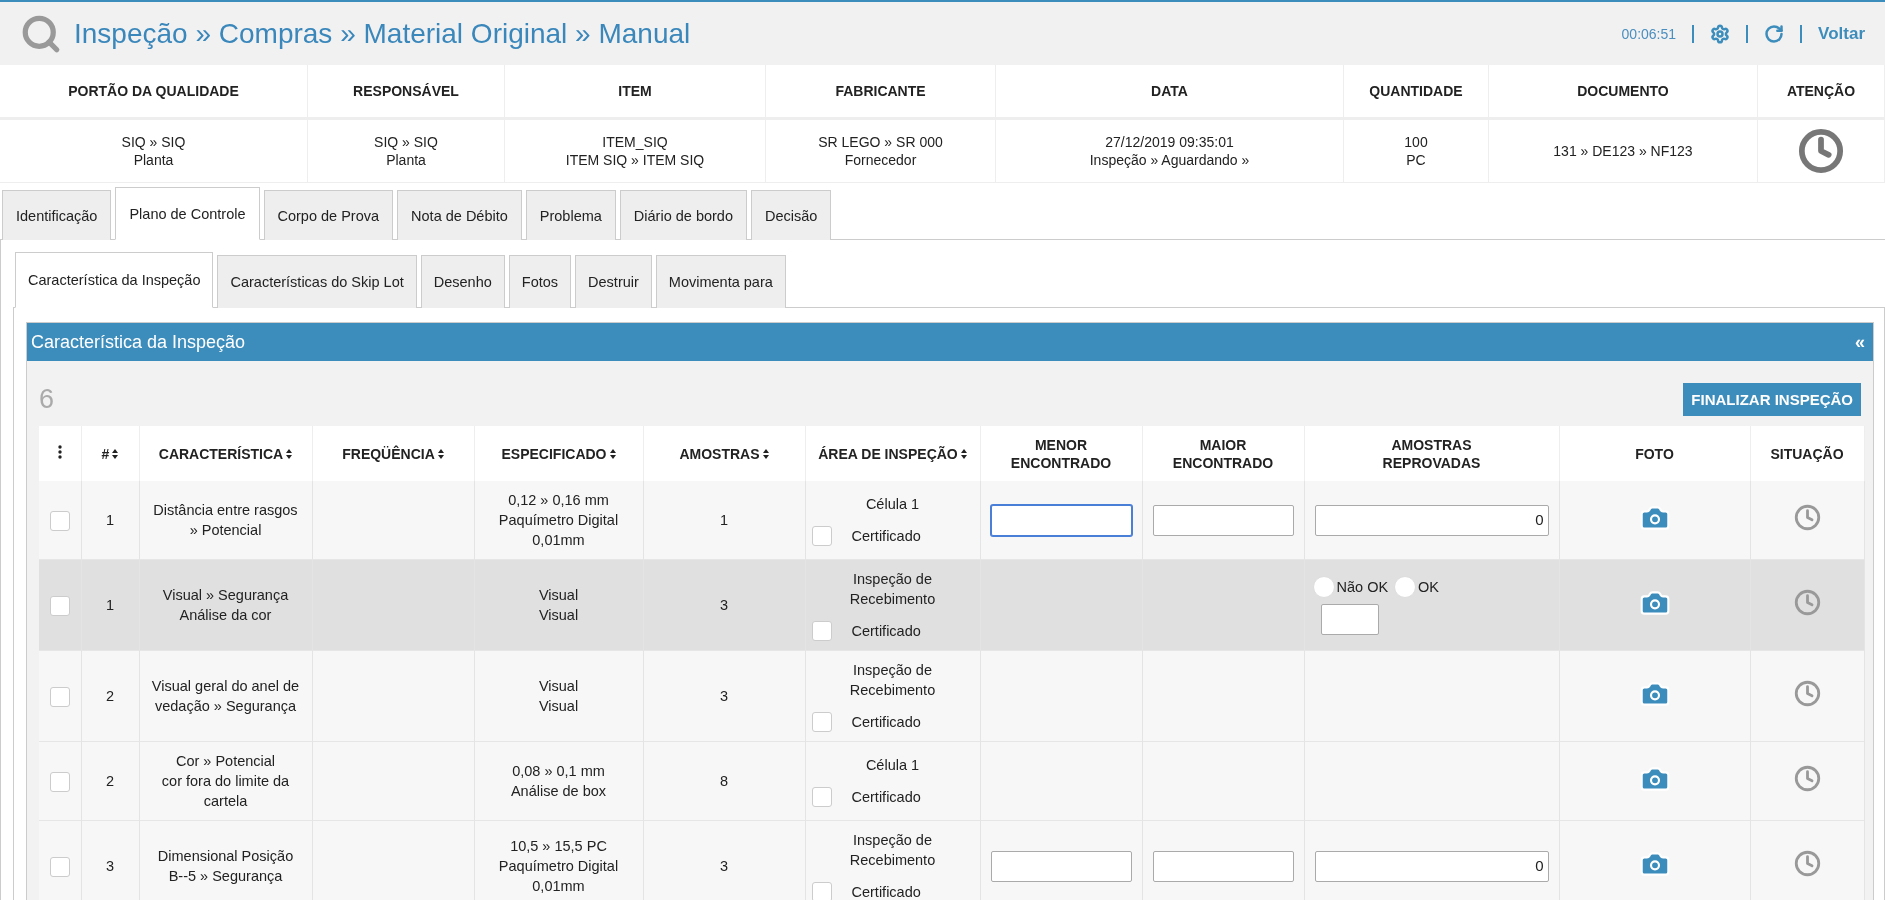 This screenshot has height=900, width=1885. Describe the element at coordinates (1061, 453) in the screenshot. I see `column-header: MENOR ENCONTRADO` at that location.